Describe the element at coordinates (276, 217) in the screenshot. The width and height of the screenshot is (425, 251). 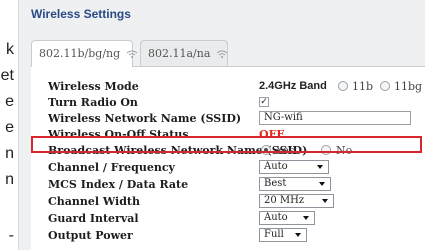
I see `guard-interval-select-value: Auto` at that location.